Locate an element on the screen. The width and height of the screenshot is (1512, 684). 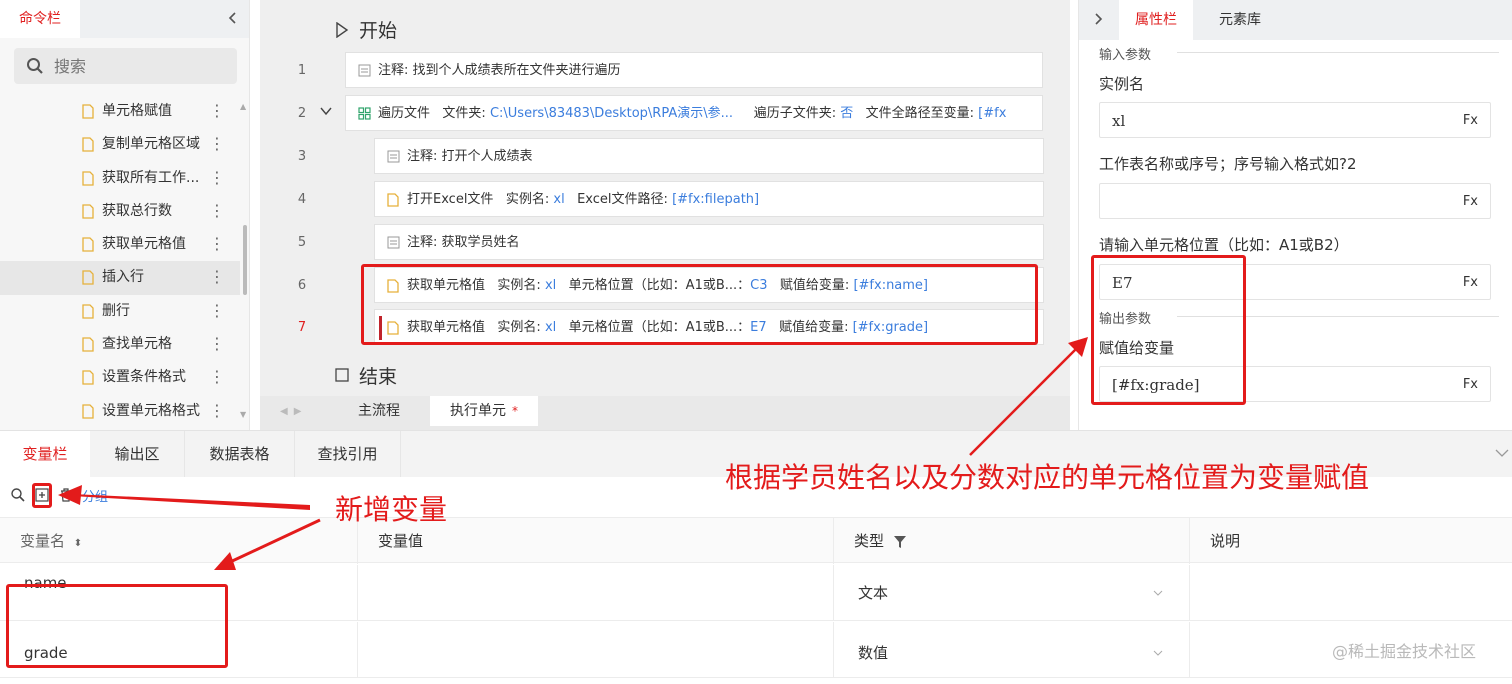
column-header-type: 类型 is located at coordinates (1012, 541).